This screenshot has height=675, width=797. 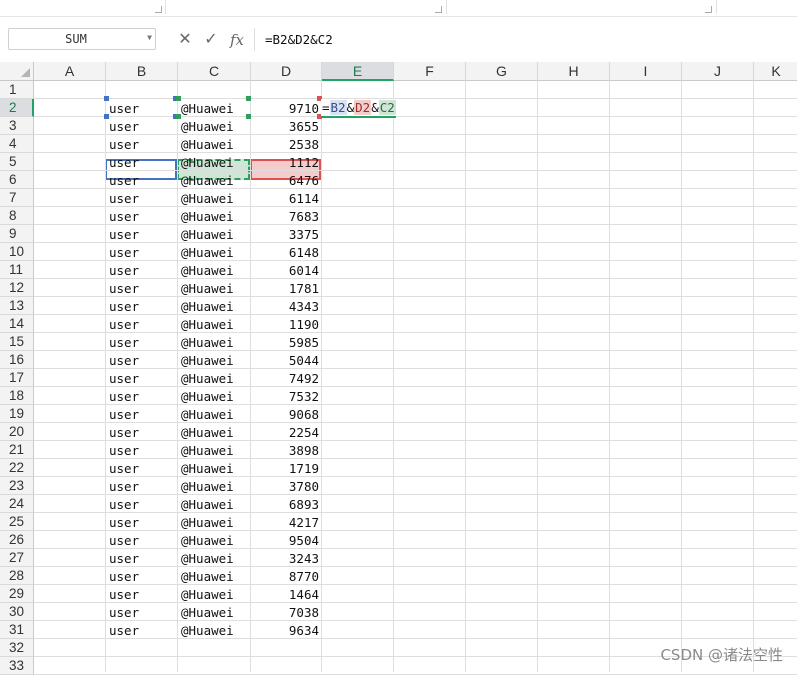 I want to click on cell-b23: user, so click(x=142, y=486).